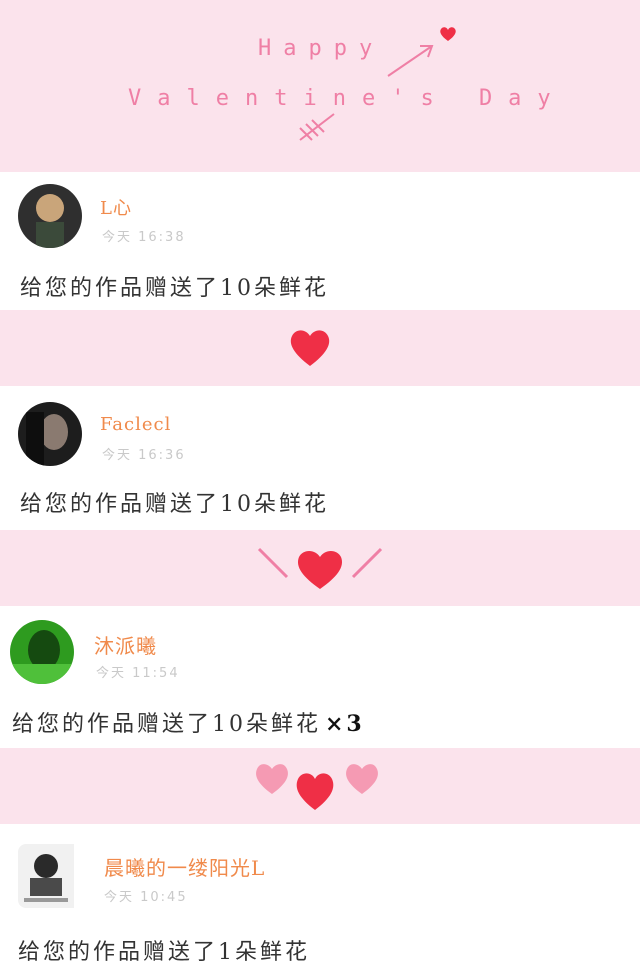  What do you see at coordinates (366, 93) in the screenshot?
I see `arrow-icon` at bounding box center [366, 93].